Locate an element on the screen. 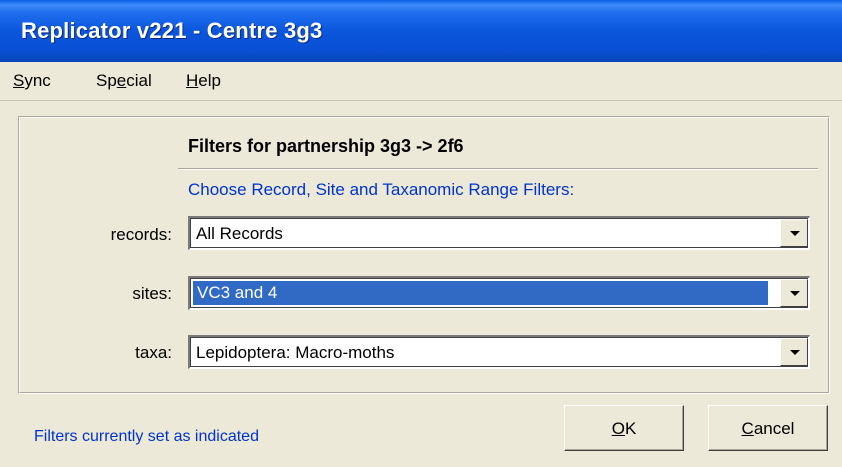 Image resolution: width=842 pixels, height=467 pixels. menu-sync-label: ync is located at coordinates (37, 80).